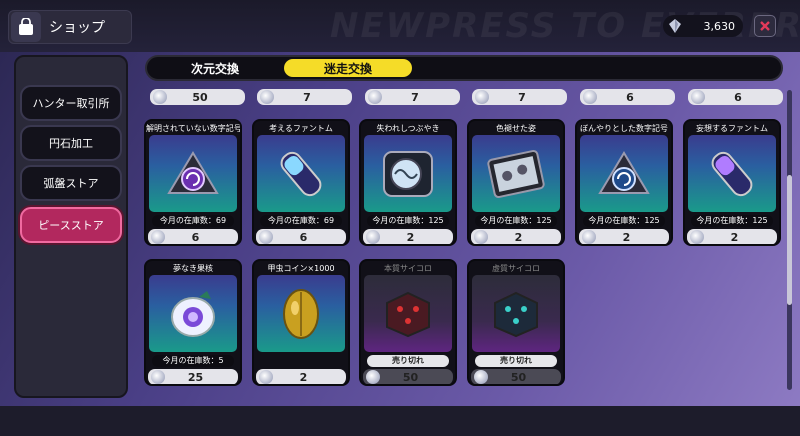  Describe the element at coordinates (194, 128) in the screenshot. I see `item-name: 解明されていない数字記号` at that location.